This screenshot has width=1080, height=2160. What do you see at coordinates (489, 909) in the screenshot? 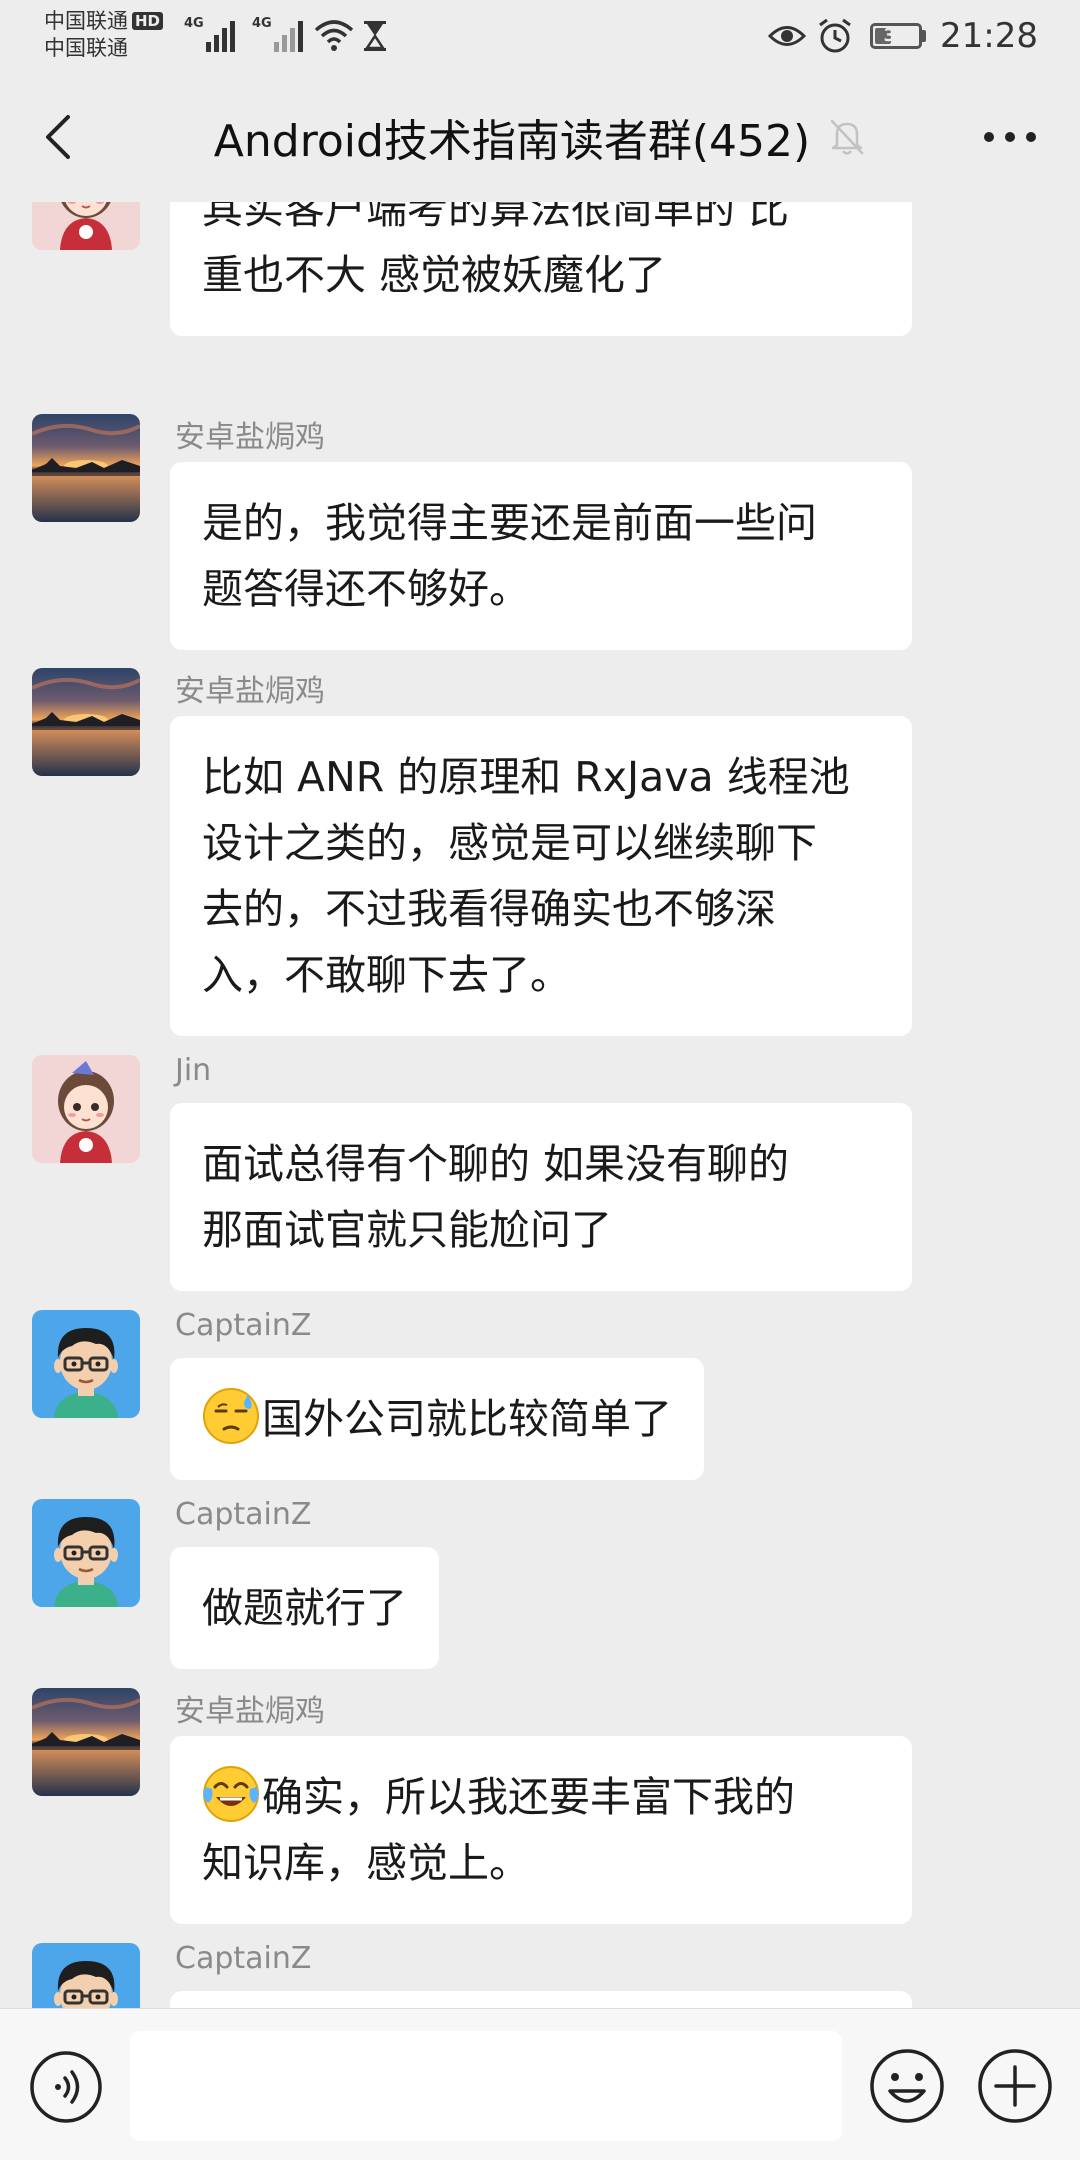
I see `message-text: 去的，不过我看得确实也不够深` at bounding box center [489, 909].